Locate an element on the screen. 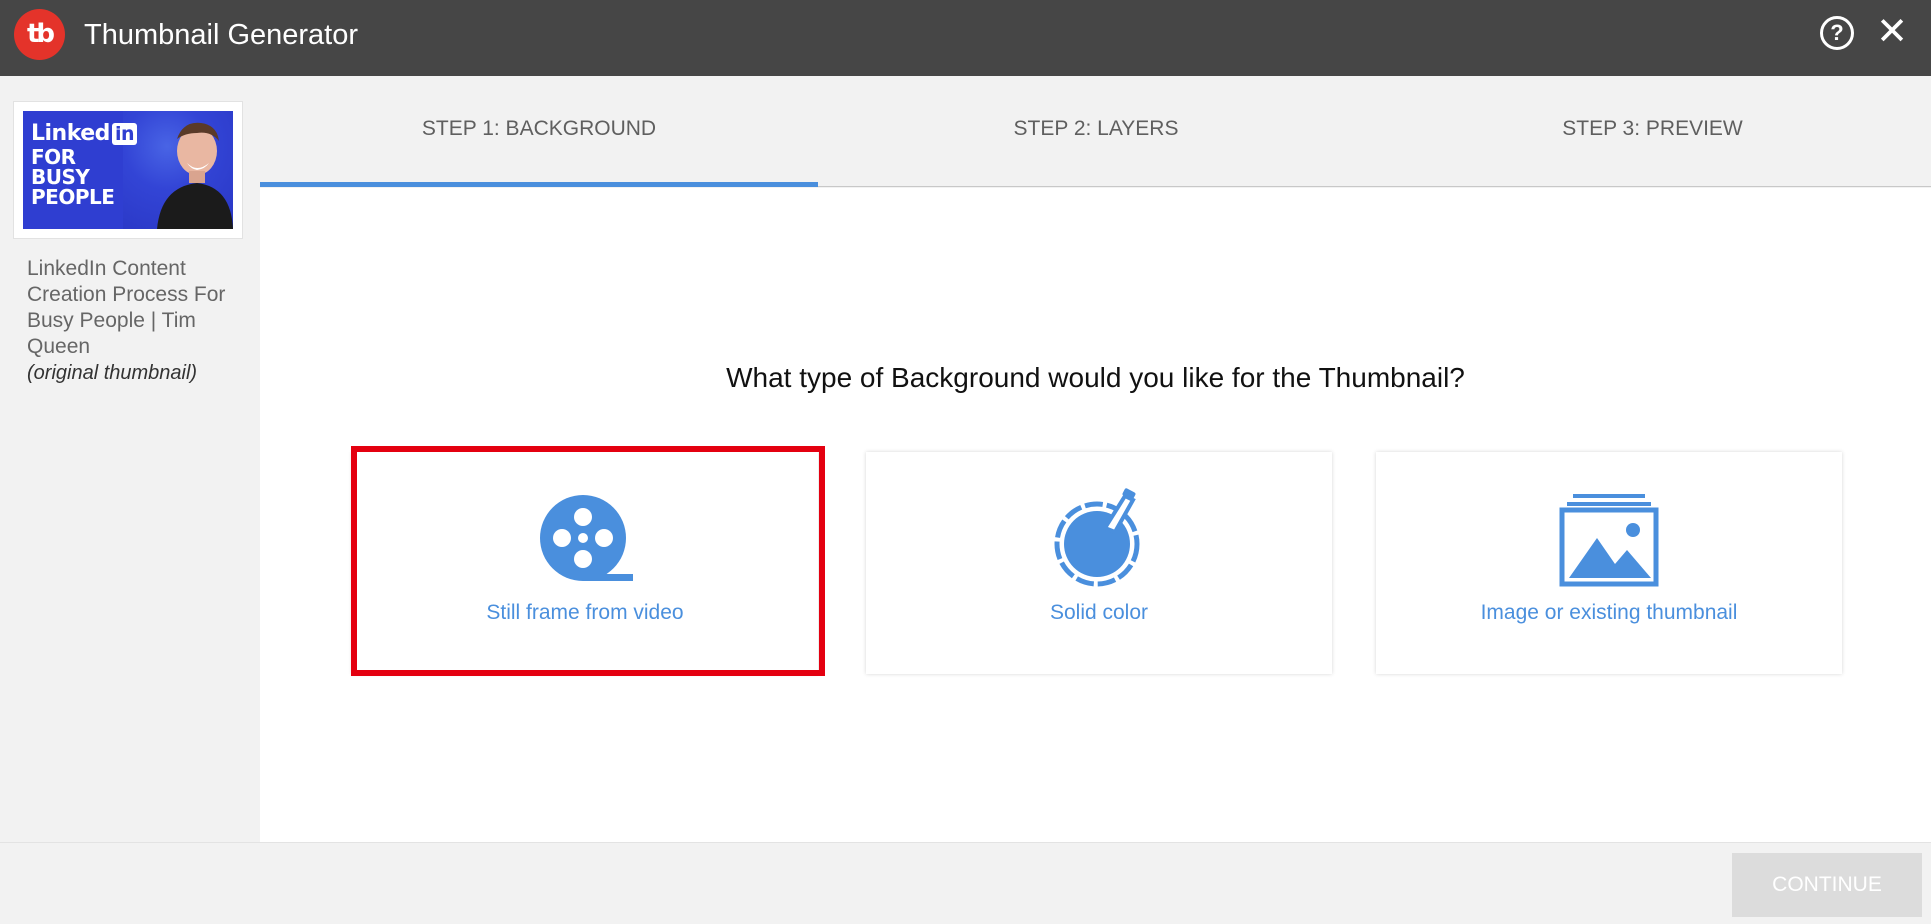  original-thumbnail-image: Linked in FOR BUSY PEOPLE is located at coordinates (128, 170).